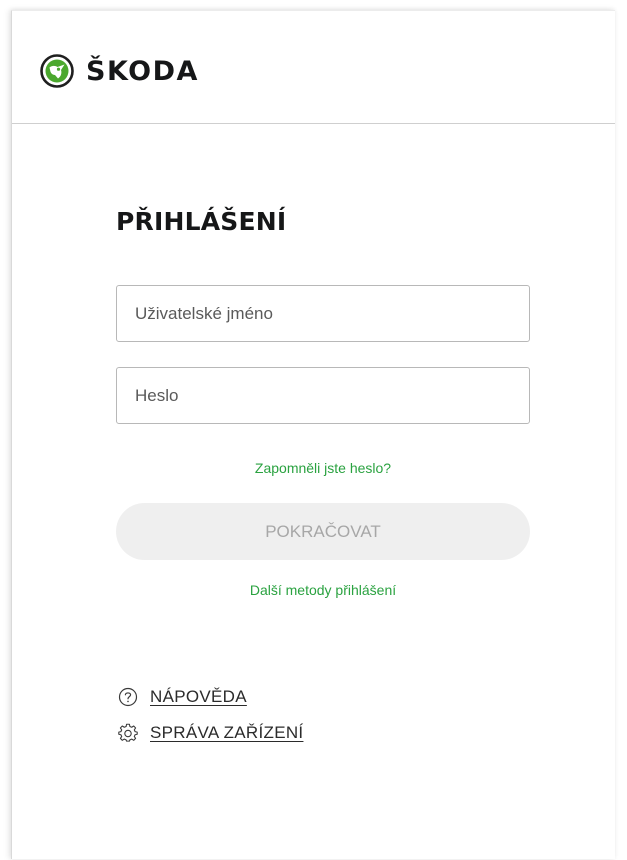 Image resolution: width=627 pixels, height=860 pixels. What do you see at coordinates (323, 590) in the screenshot?
I see `other-login-methods-link: Další metody přihlášení` at bounding box center [323, 590].